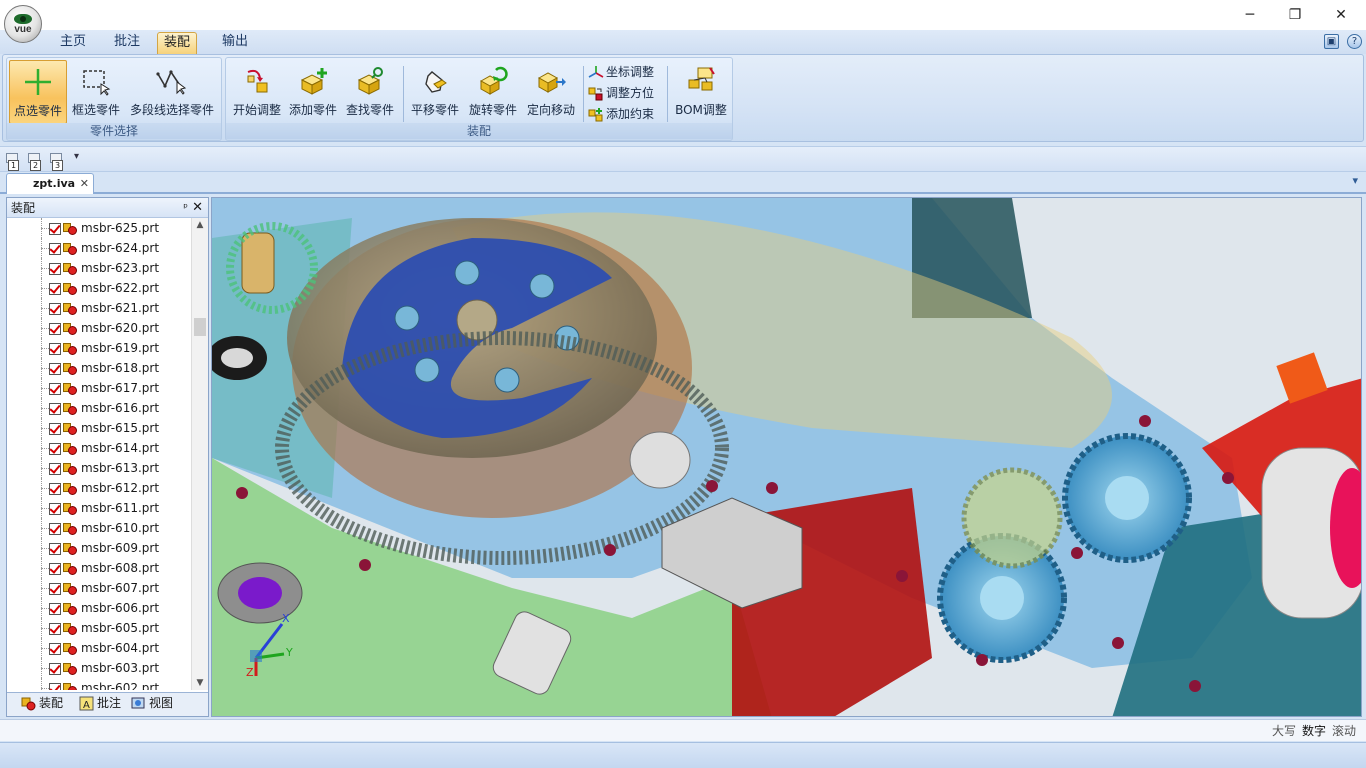  Describe the element at coordinates (76, 156) in the screenshot. I see `qat-dropdown: ▾` at that location.